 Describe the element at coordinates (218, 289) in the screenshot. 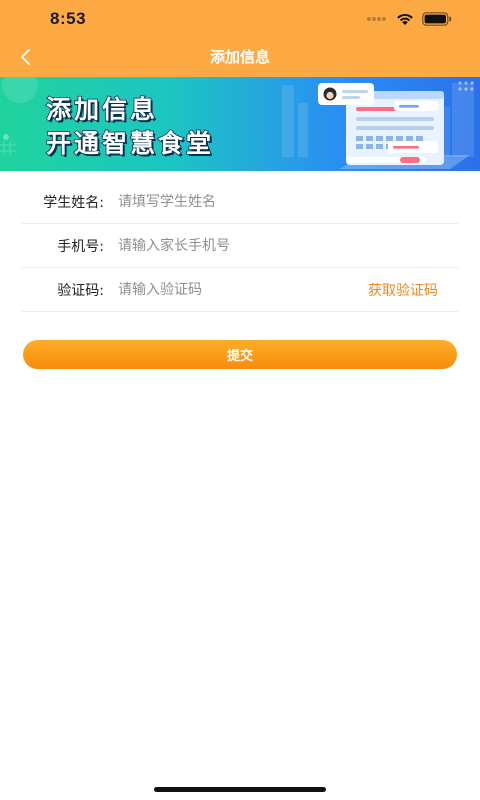

I see `code-input` at that location.